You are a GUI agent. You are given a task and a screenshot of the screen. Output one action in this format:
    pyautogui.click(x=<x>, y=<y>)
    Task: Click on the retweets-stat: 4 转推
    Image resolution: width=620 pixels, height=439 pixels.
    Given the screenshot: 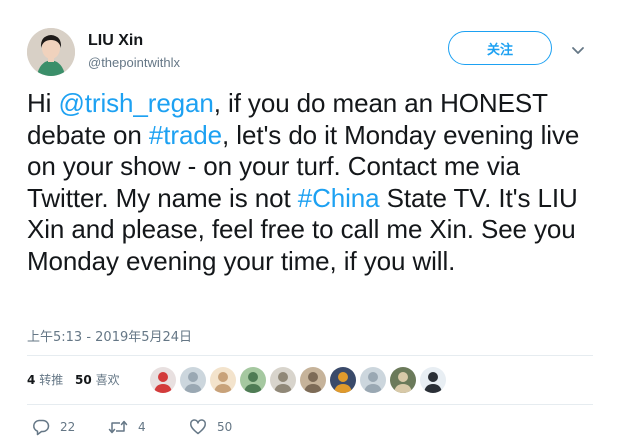 What is the action you would take?
    pyautogui.click(x=45, y=380)
    